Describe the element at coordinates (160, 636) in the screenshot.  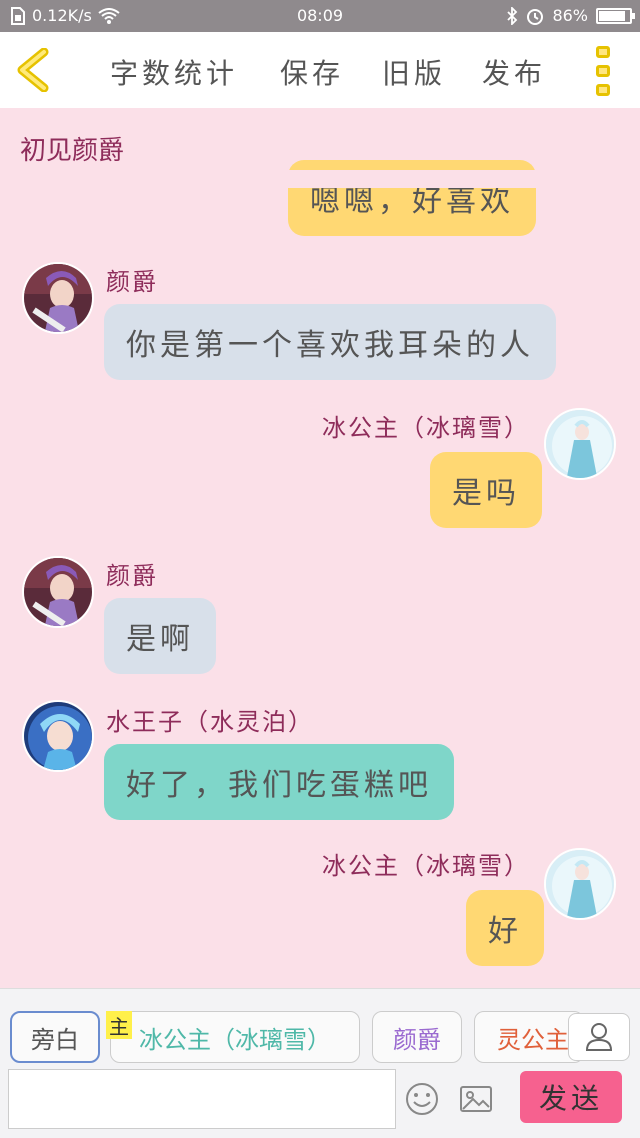
I see `chat-bubble: 是啊` at that location.